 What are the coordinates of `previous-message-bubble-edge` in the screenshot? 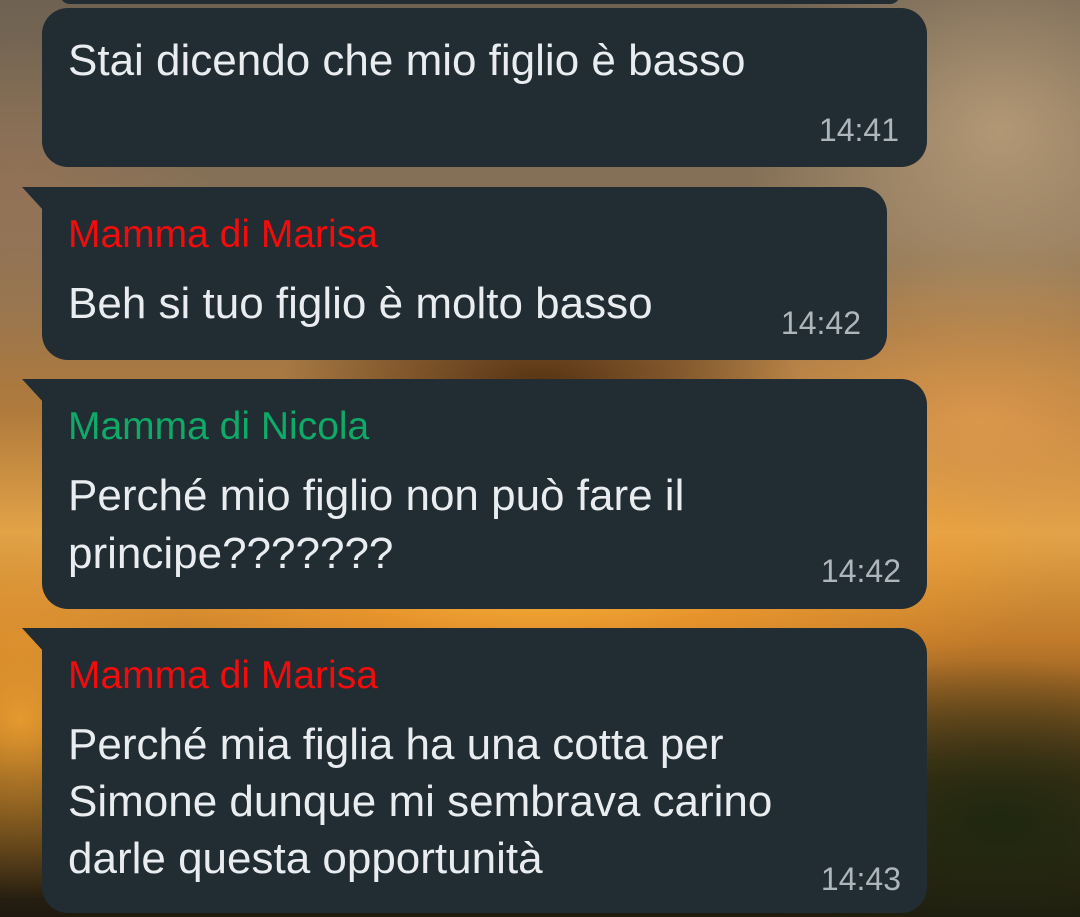 It's located at (480, 2).